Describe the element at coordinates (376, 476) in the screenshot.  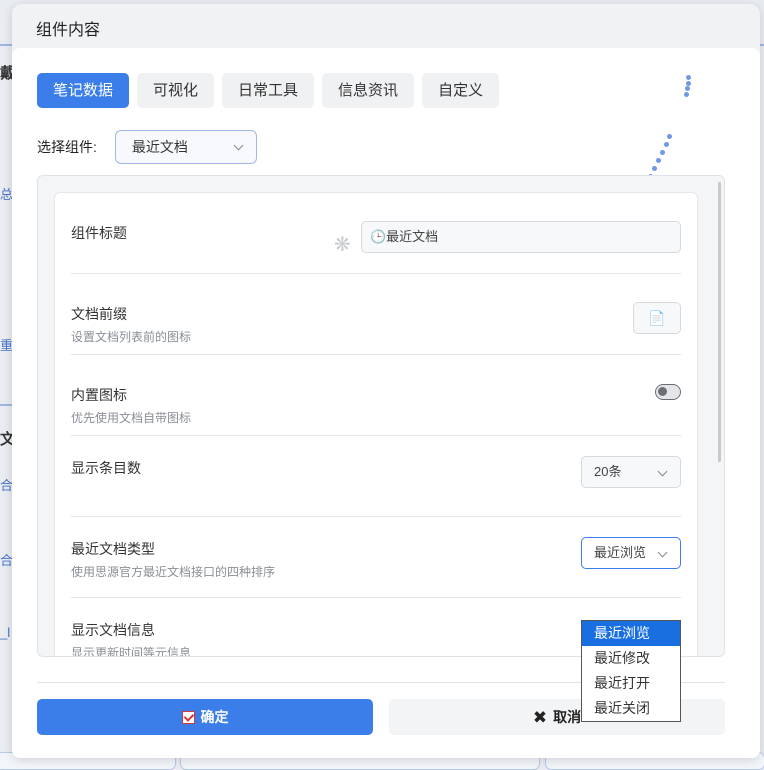
I see `setting-item-count: 显示条目数 20条` at that location.